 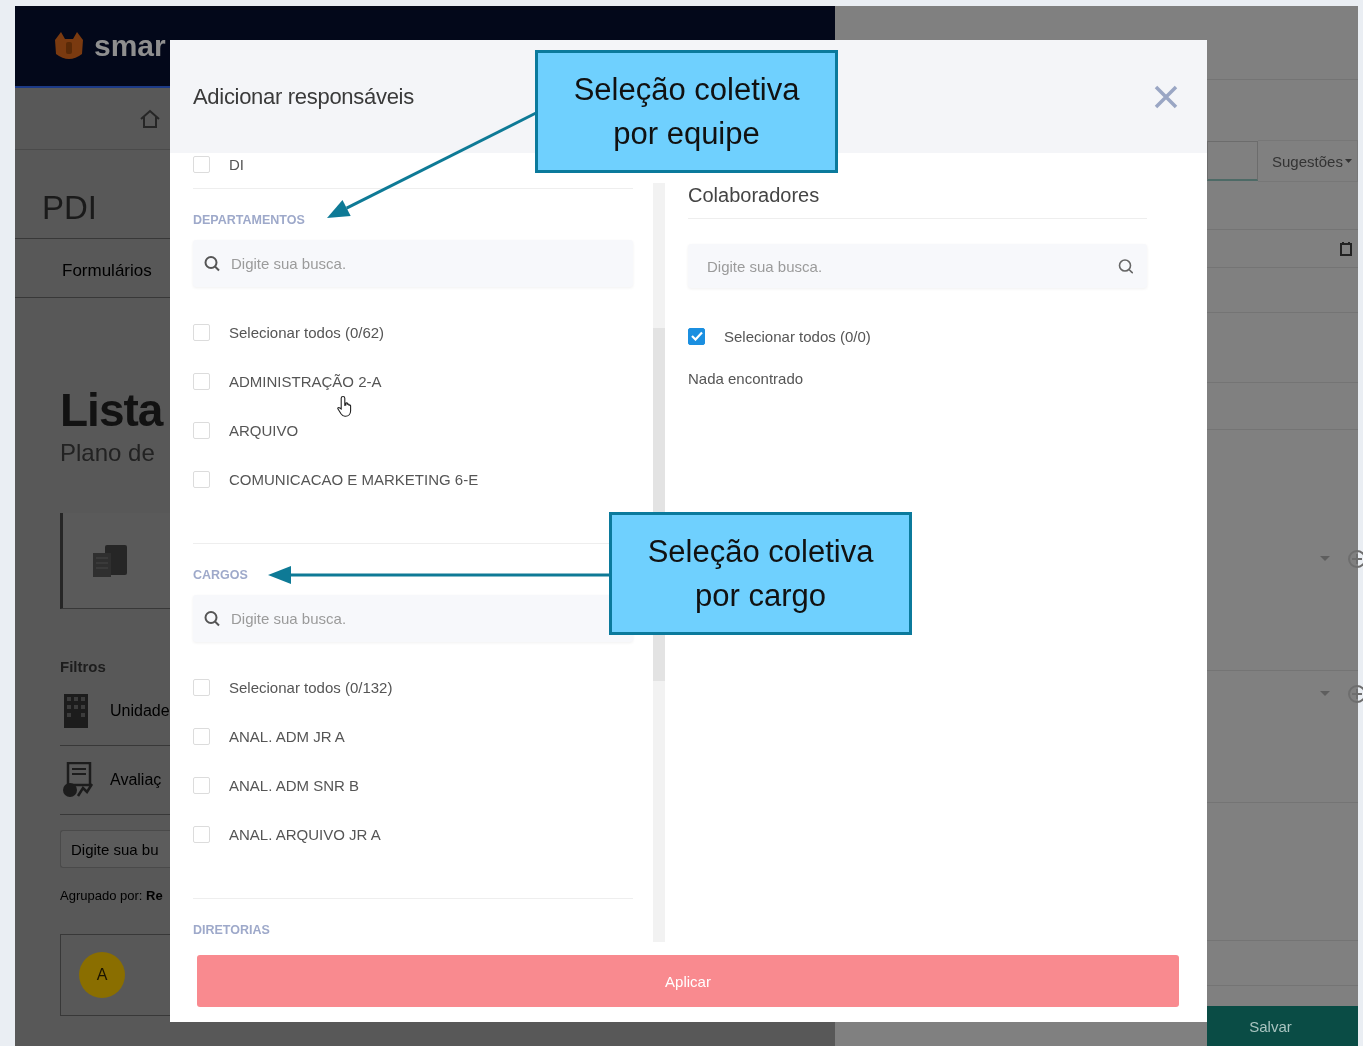 What do you see at coordinates (1282, 1026) in the screenshot?
I see `save-button: Salvar` at bounding box center [1282, 1026].